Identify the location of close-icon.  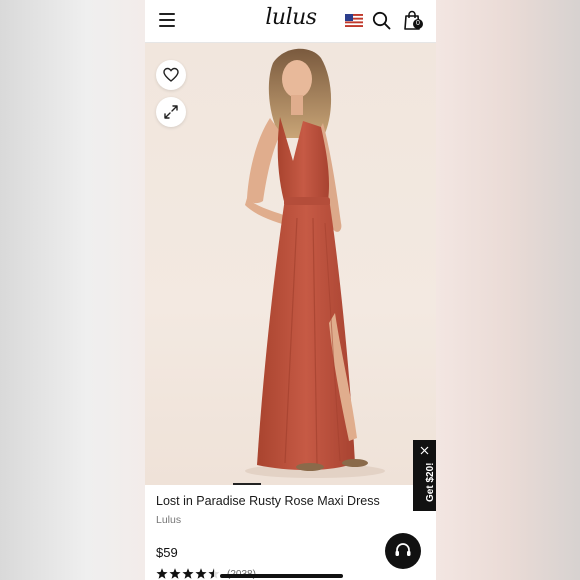
(424, 450).